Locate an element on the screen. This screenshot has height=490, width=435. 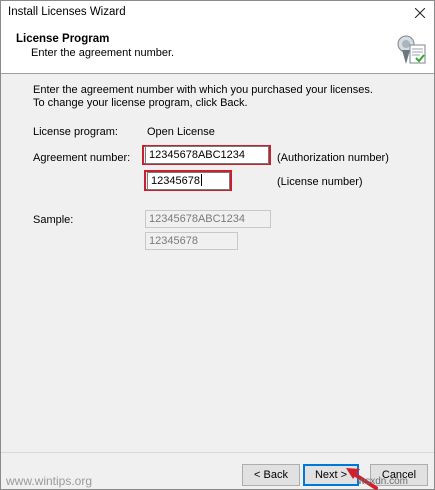
title-bar: Install Licenses Wizard is located at coordinates (217, 13).